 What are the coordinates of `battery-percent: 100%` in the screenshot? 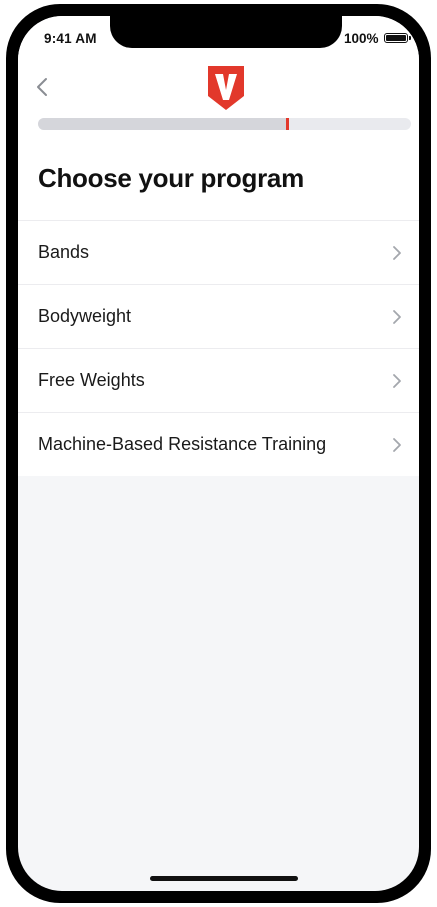 It's located at (361, 38).